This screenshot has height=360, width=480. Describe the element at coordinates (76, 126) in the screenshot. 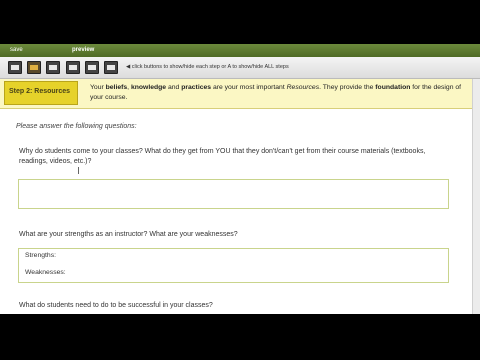

I see `form-instruction: Please answer the following questions:` at that location.